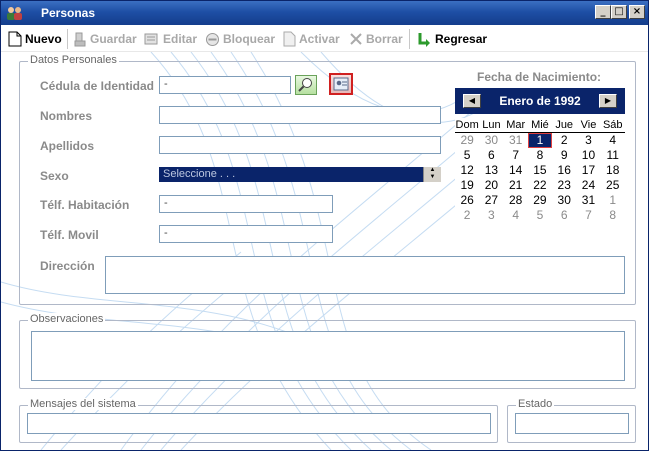 This screenshot has height=451, width=649. Describe the element at coordinates (424, 40) in the screenshot. I see `back-arrow-icon` at that location.